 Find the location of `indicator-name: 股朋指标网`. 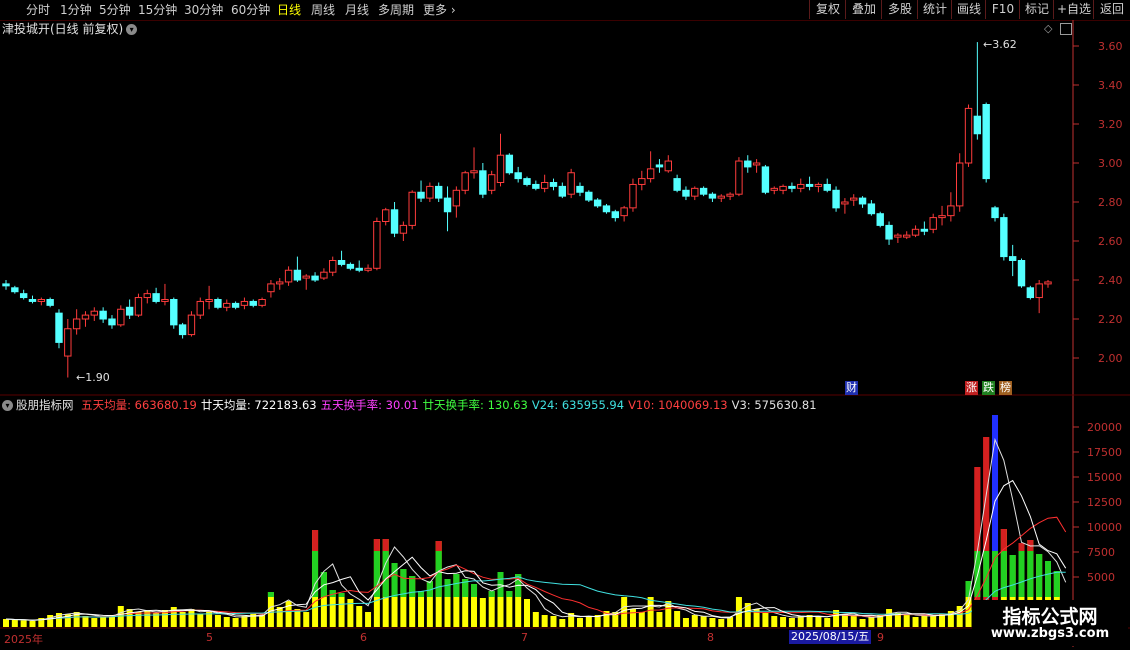

indicator-name: 股朋指标网 is located at coordinates (45, 405).